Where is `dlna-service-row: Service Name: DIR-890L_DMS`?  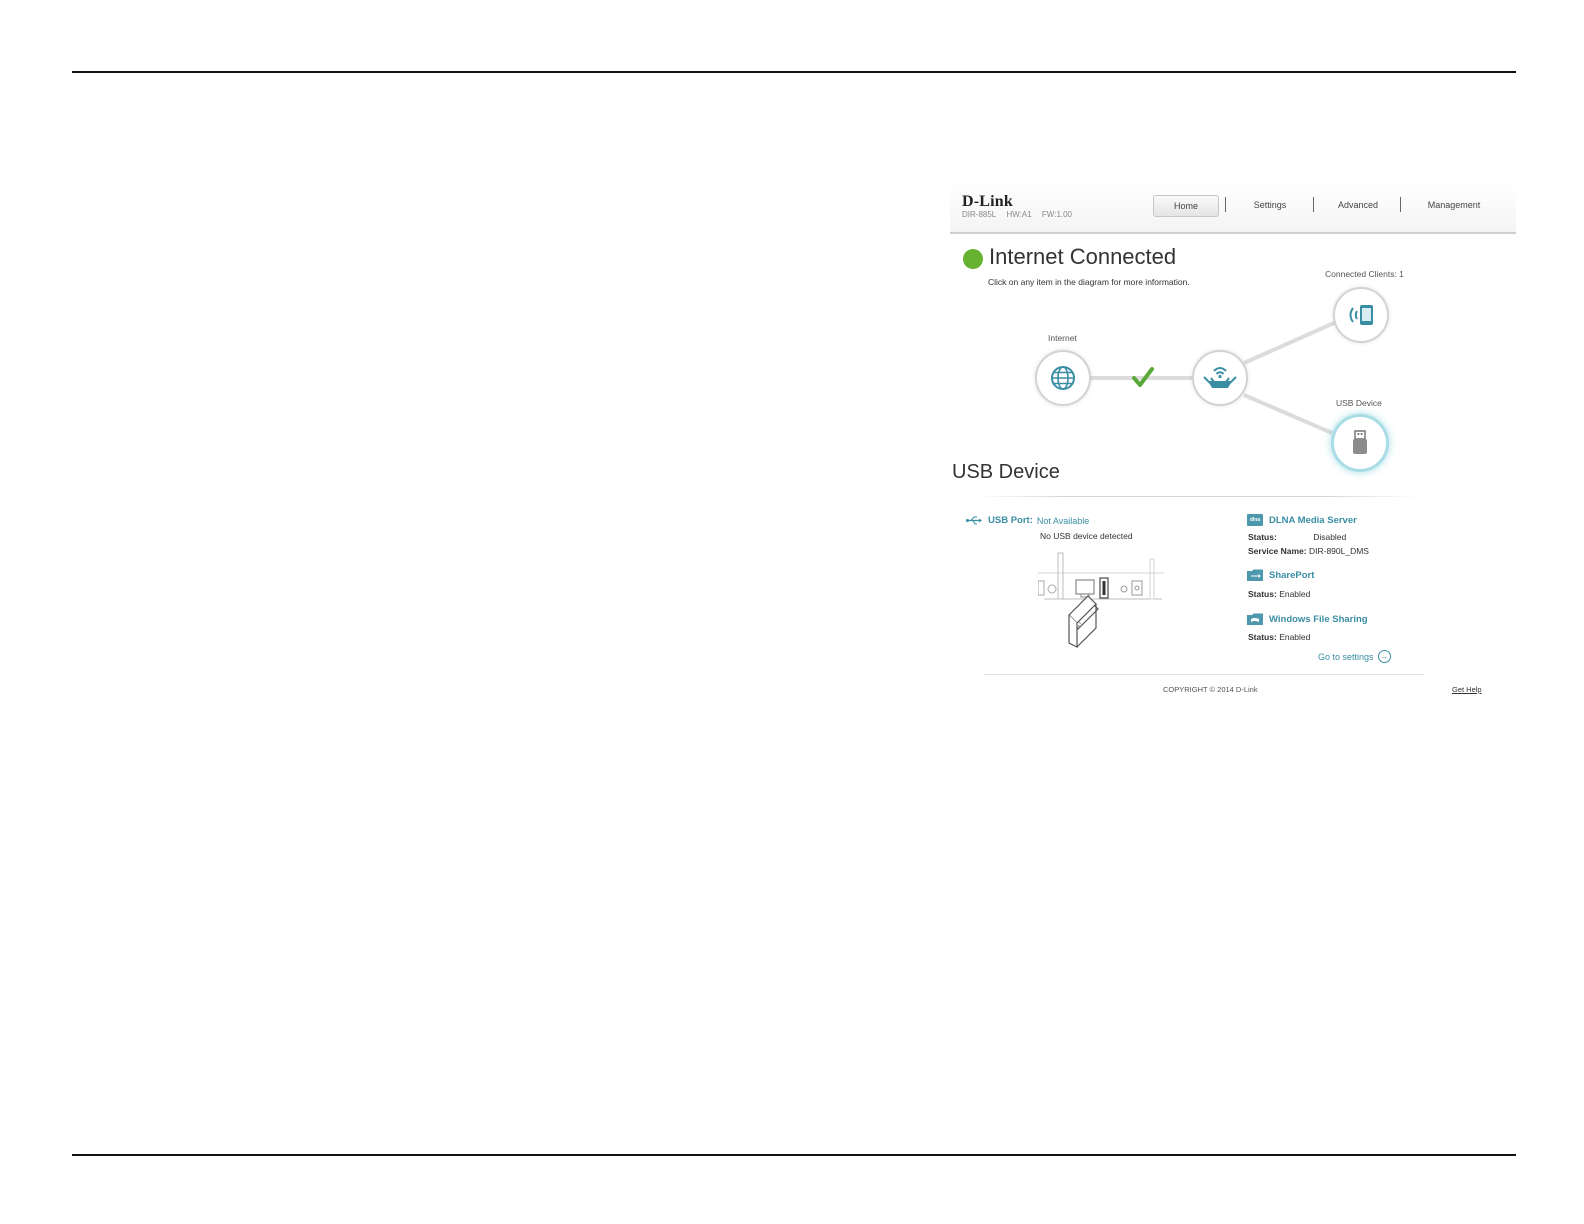
dlna-service-row: Service Name: DIR-890L_DMS is located at coordinates (1308, 551).